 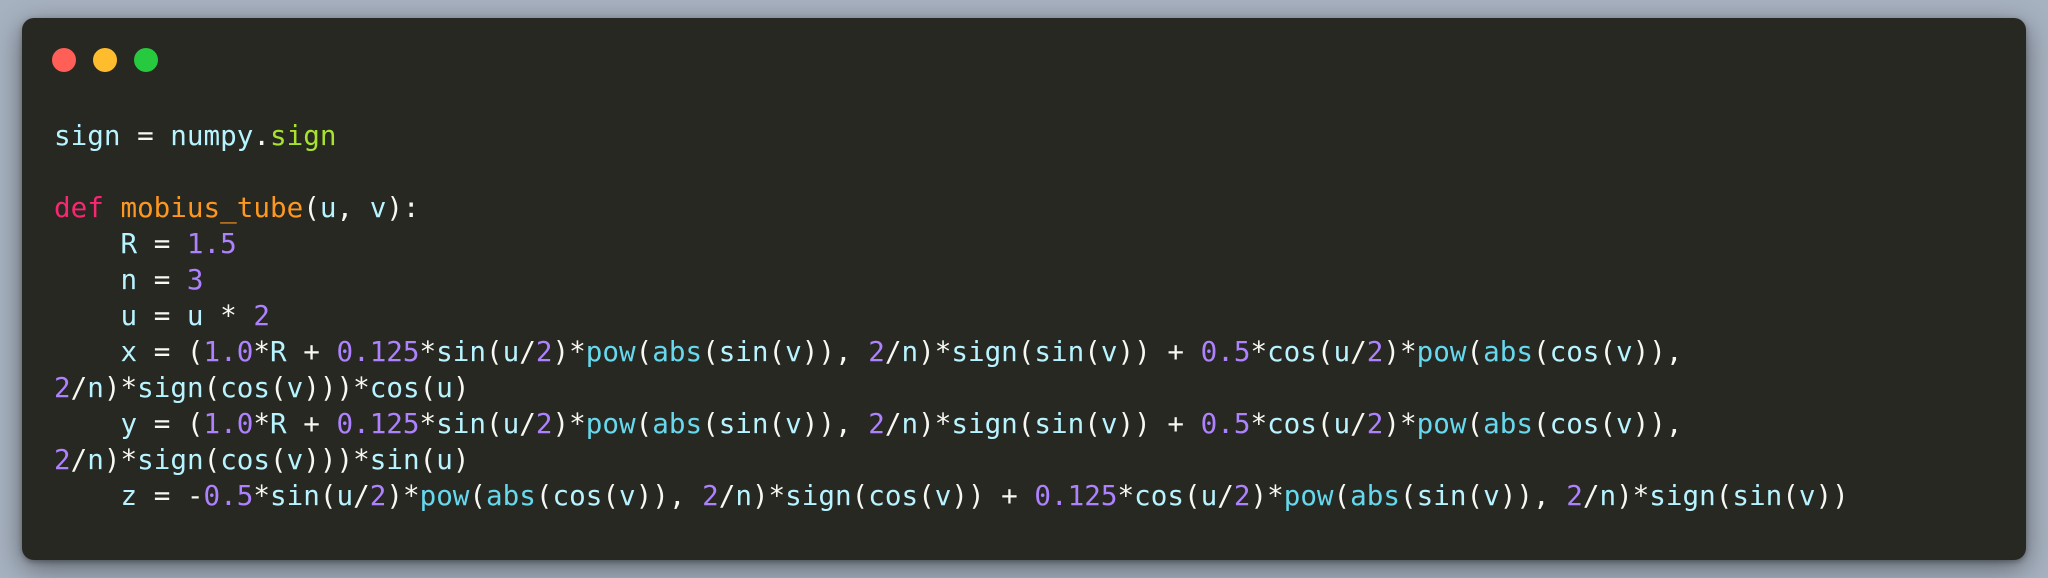 I want to click on code-identifier: R, so click(x=96, y=243).